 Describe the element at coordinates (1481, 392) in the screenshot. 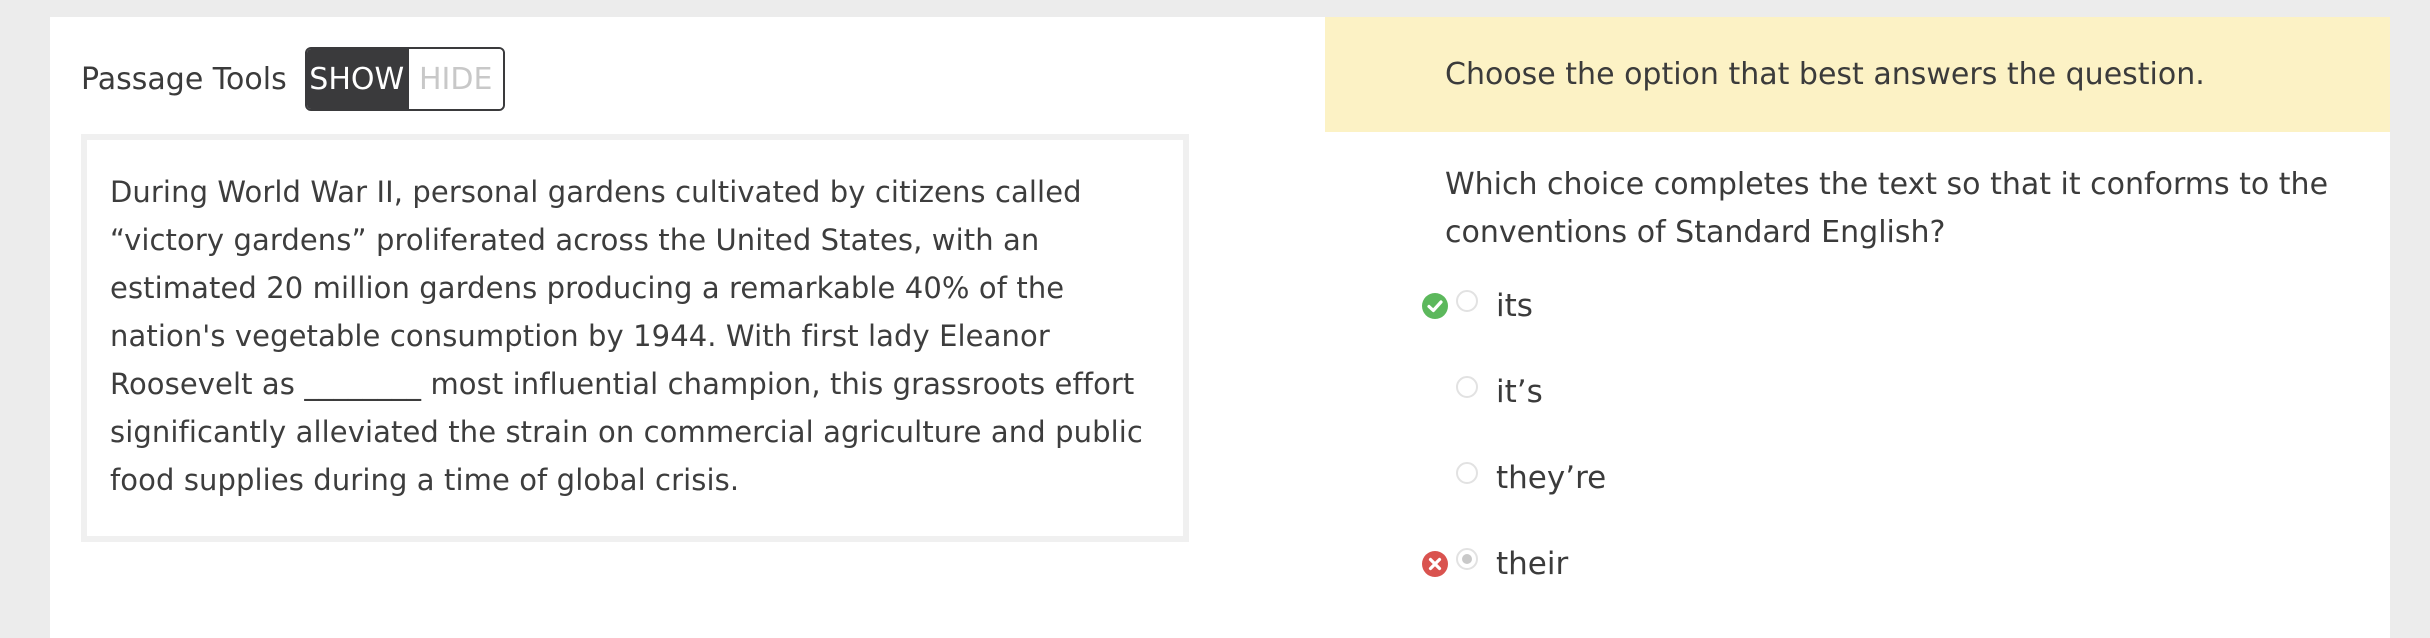

I see `answer-choice-its-apostrophe: it’s` at that location.